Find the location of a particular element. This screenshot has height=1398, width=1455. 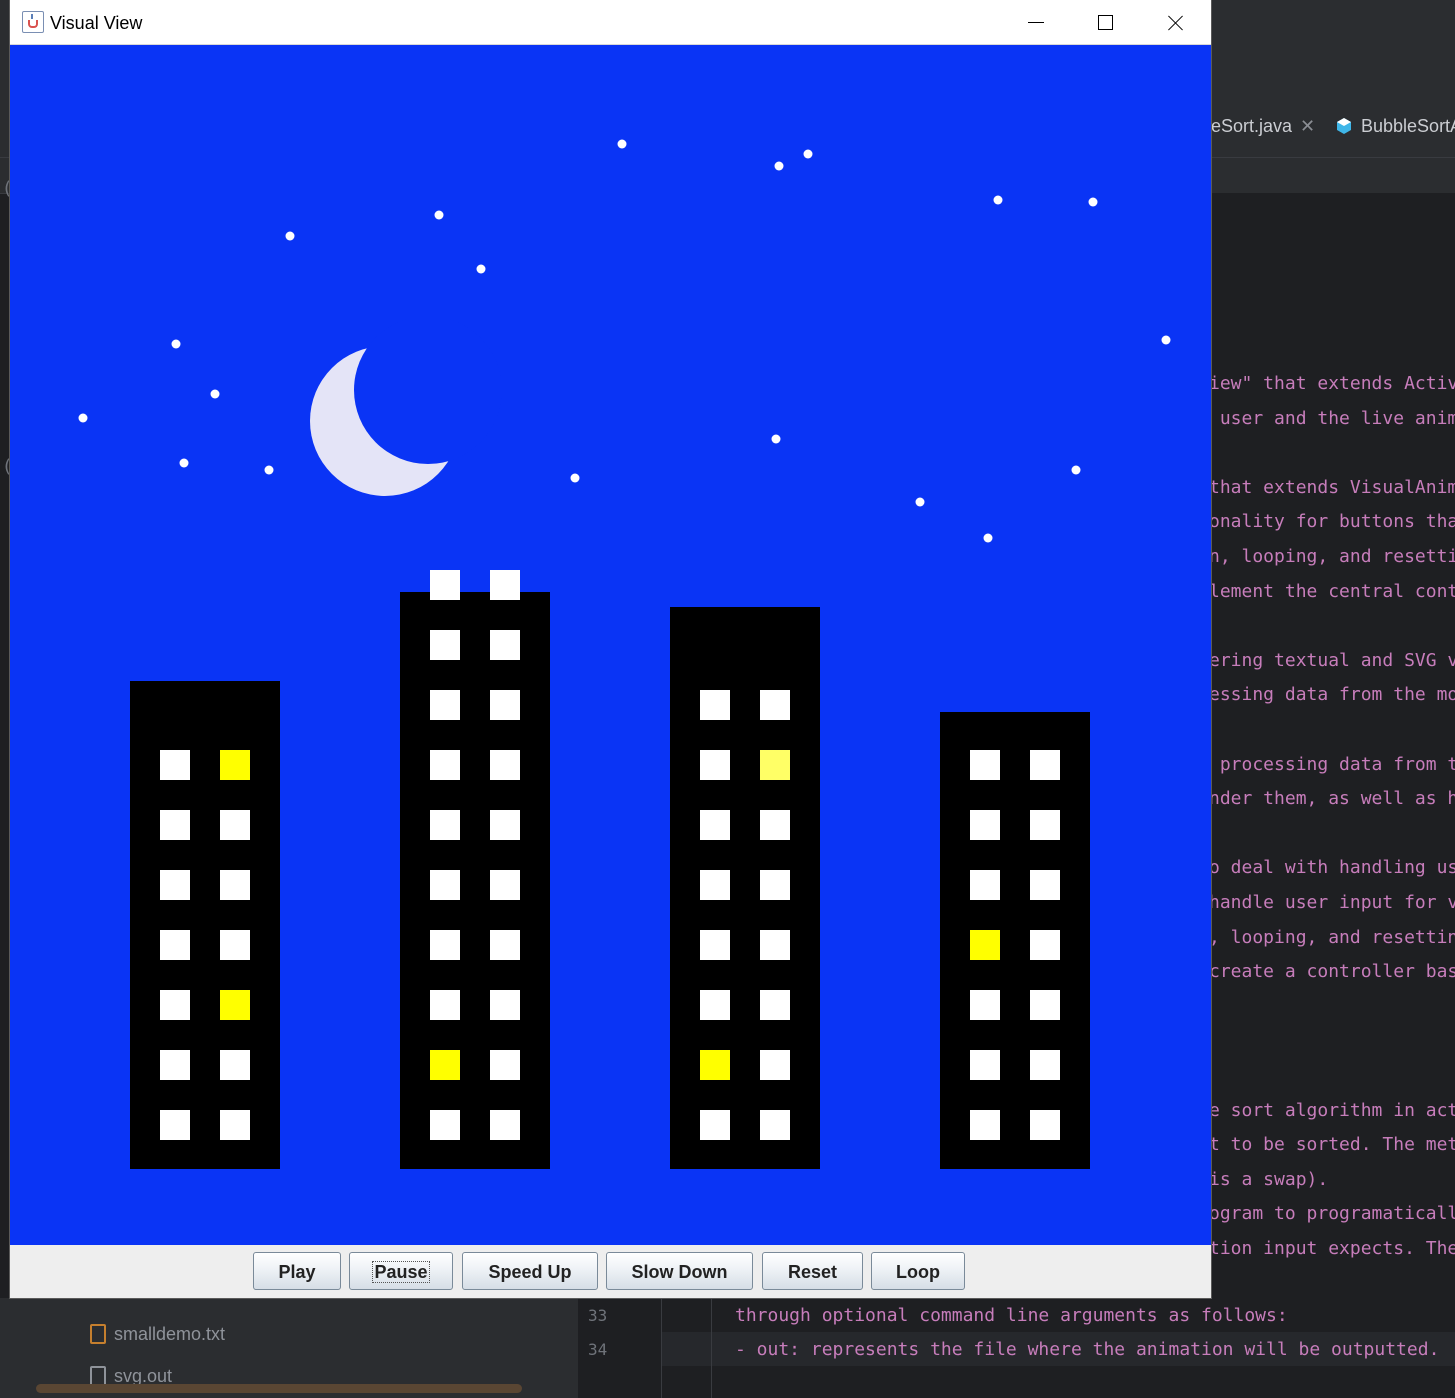

project-file-item: smalldemo.txt is located at coordinates (157, 1334).